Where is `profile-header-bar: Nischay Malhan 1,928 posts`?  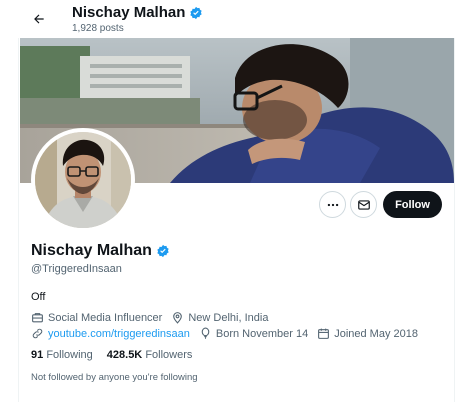
profile-header-bar: Nischay Malhan 1,928 posts is located at coordinates (237, 19).